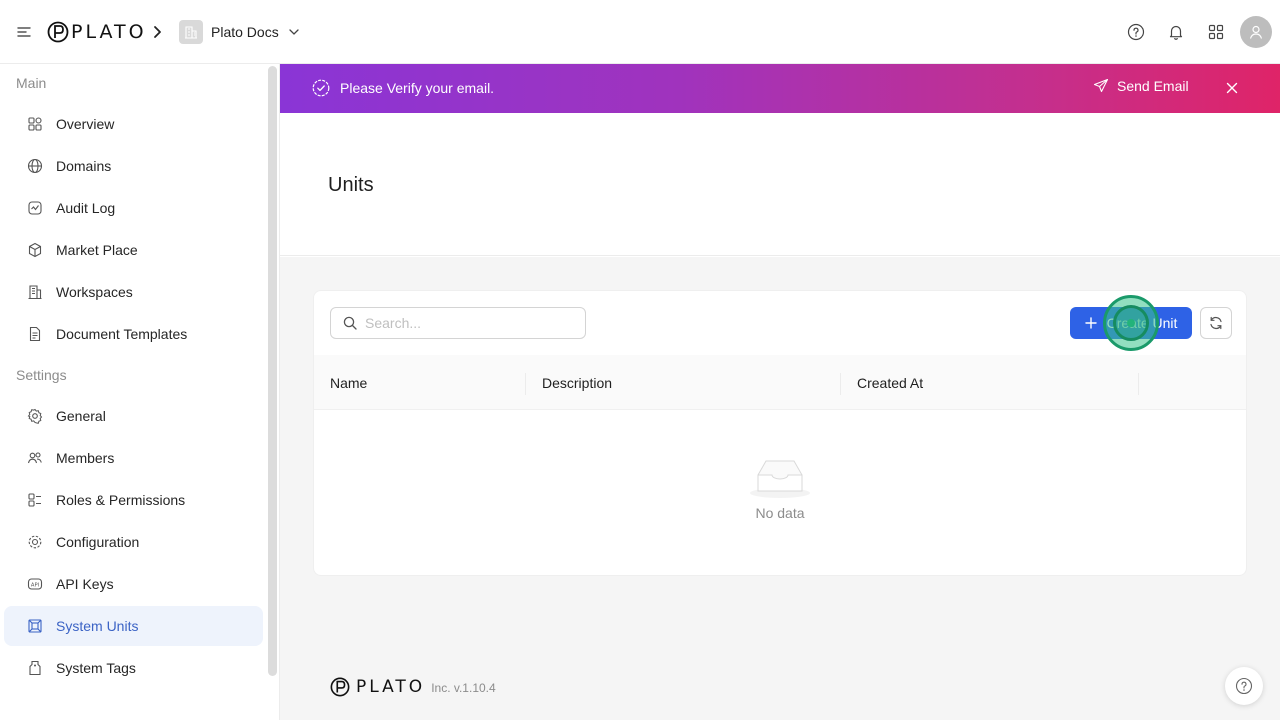 The image size is (1280, 720). I want to click on sidebar-item-market-place: Market Place, so click(133, 250).